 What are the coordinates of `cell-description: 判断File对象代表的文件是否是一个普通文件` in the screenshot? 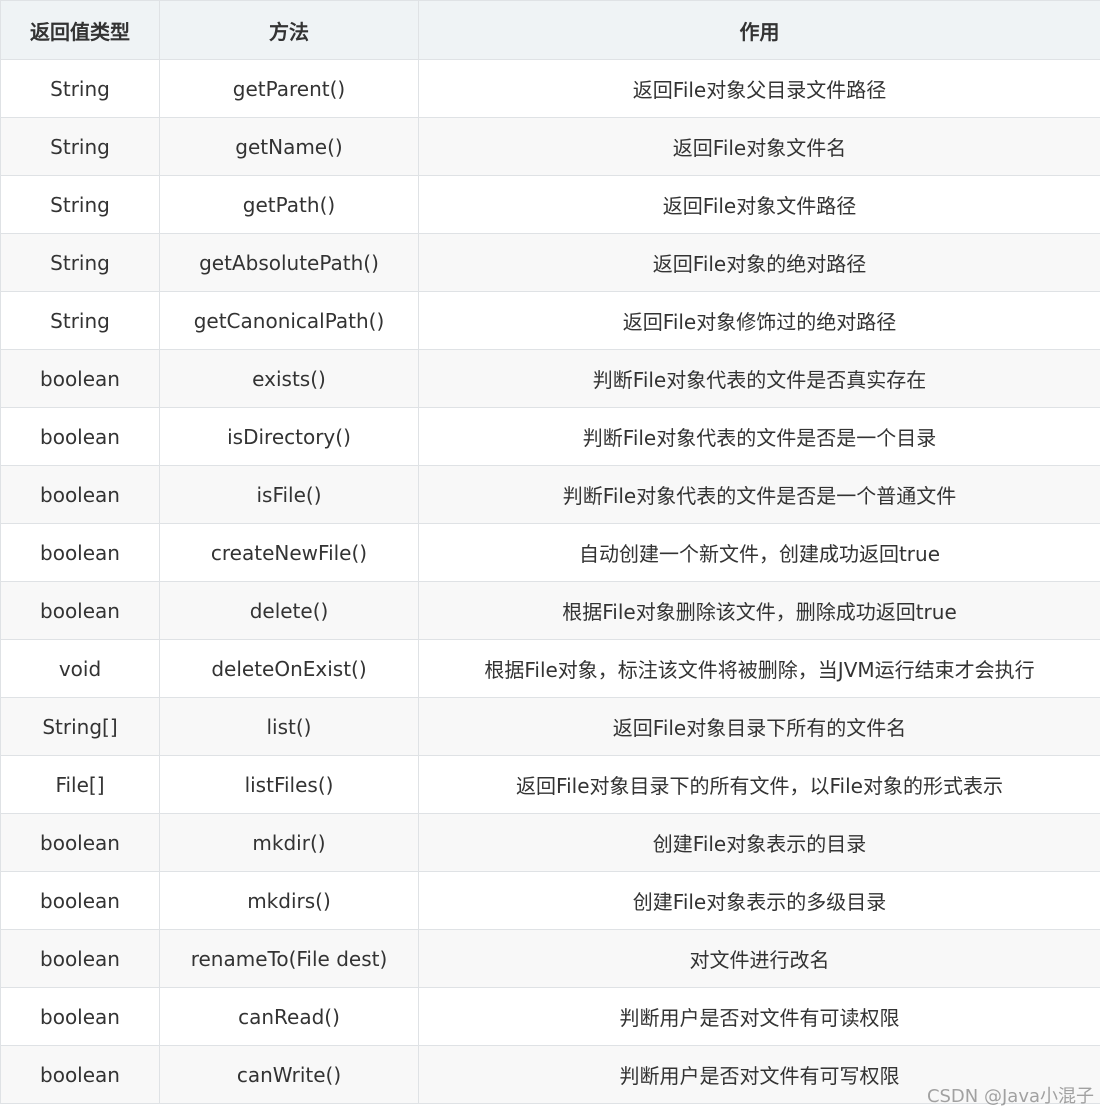 It's located at (759, 494).